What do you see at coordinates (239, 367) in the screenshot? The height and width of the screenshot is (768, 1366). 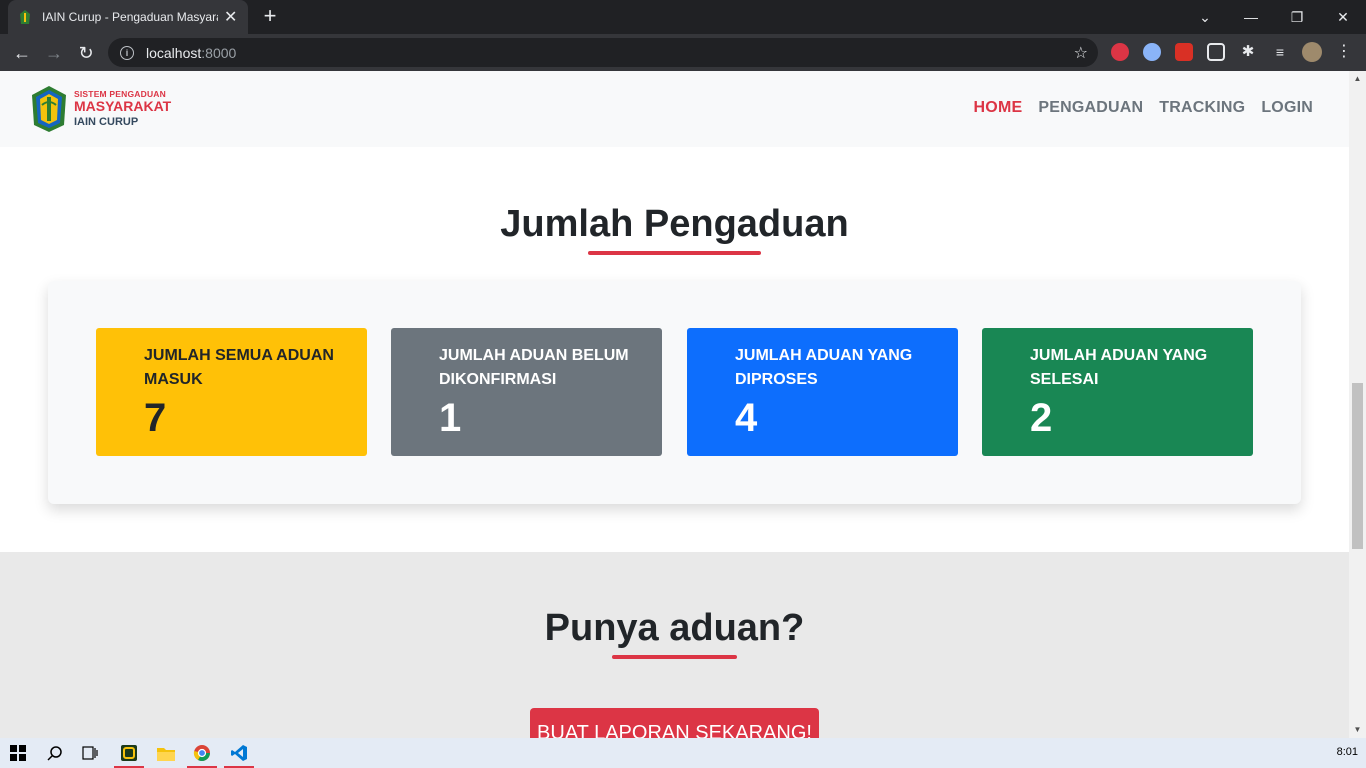 I see `stat-total-label: JUMLAH SEMUA ADUAN MASUK` at bounding box center [239, 367].